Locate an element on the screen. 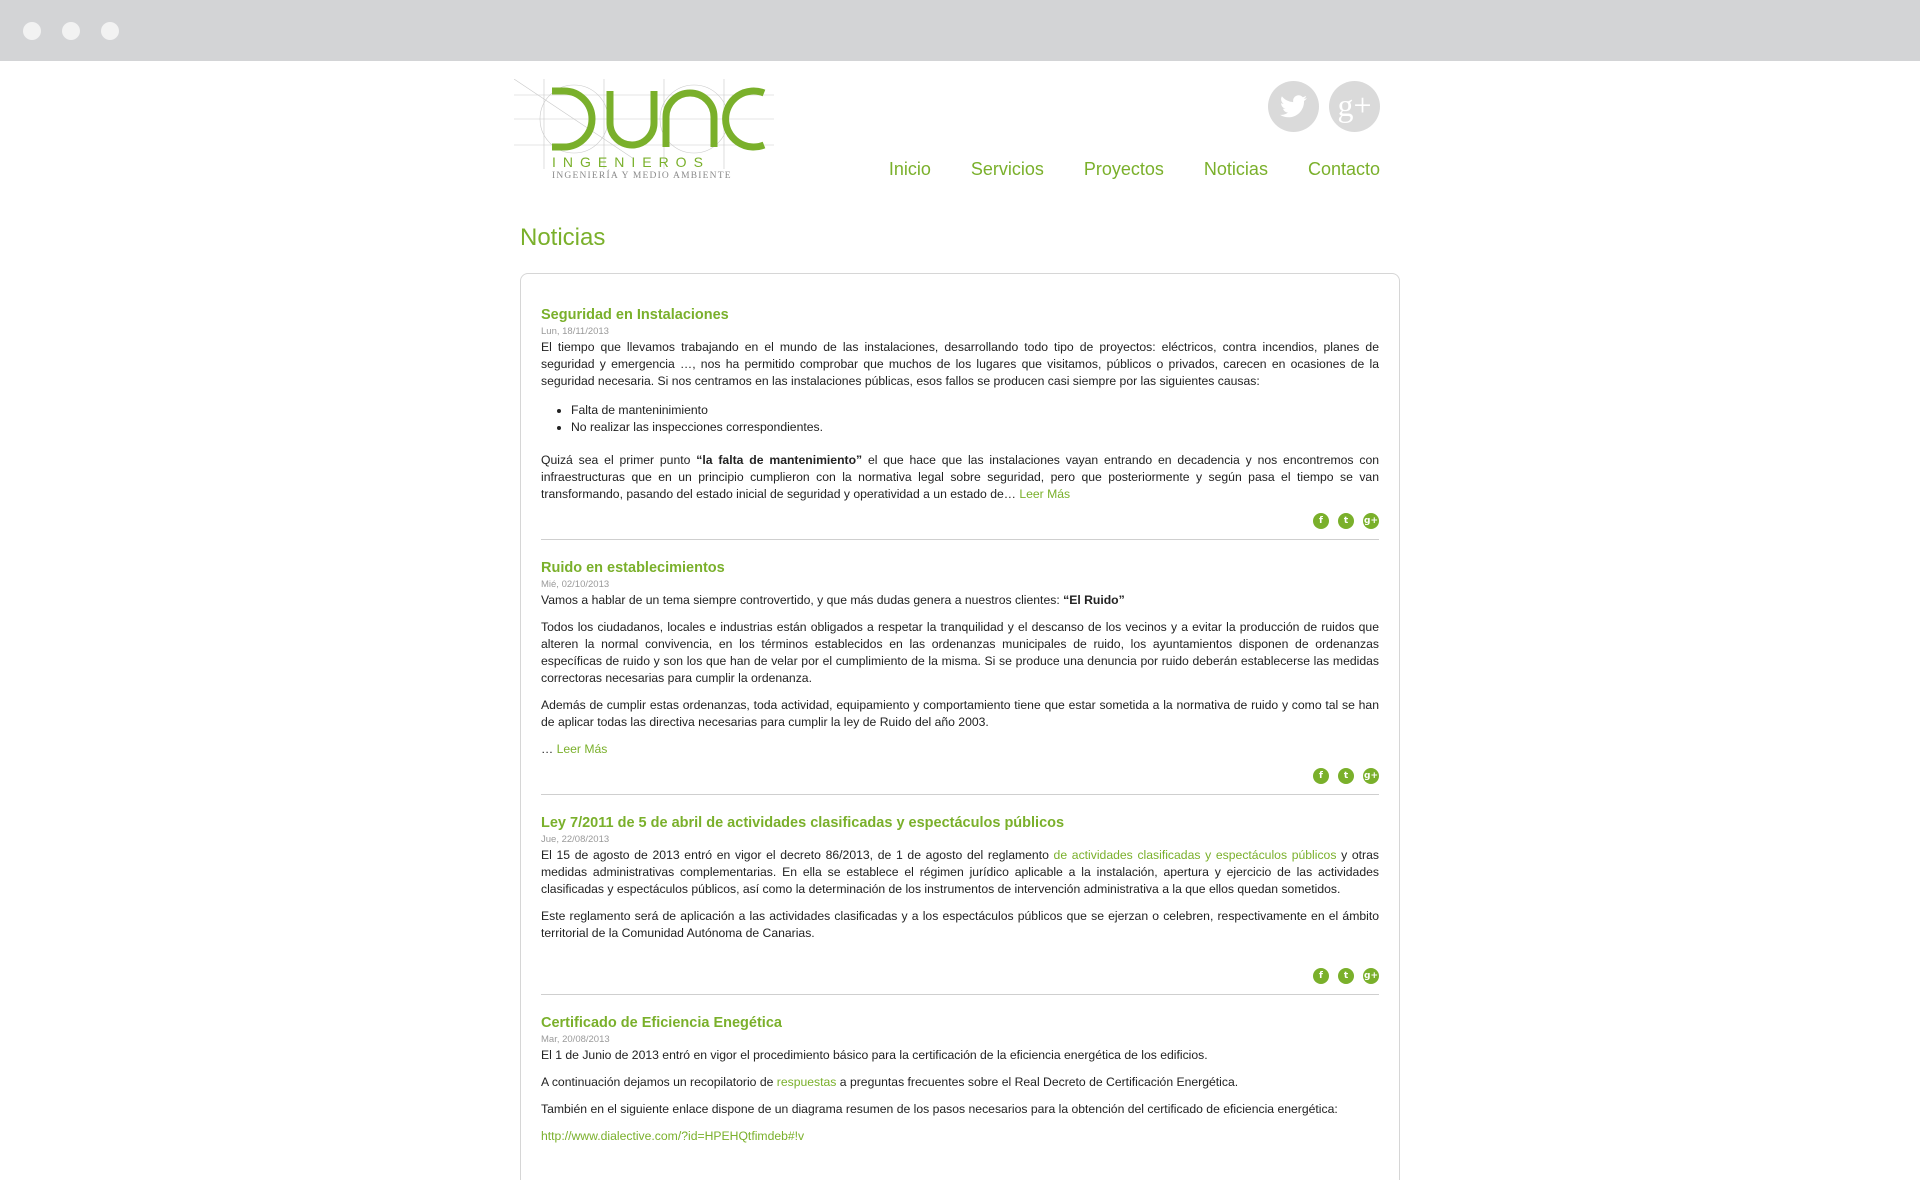 The width and height of the screenshot is (1920, 1180). article-paragraph: … Leer Más is located at coordinates (574, 749).